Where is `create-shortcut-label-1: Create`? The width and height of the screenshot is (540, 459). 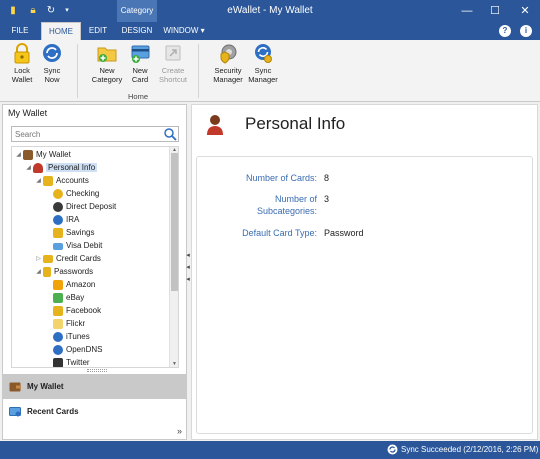 create-shortcut-label-1: Create is located at coordinates (173, 70).